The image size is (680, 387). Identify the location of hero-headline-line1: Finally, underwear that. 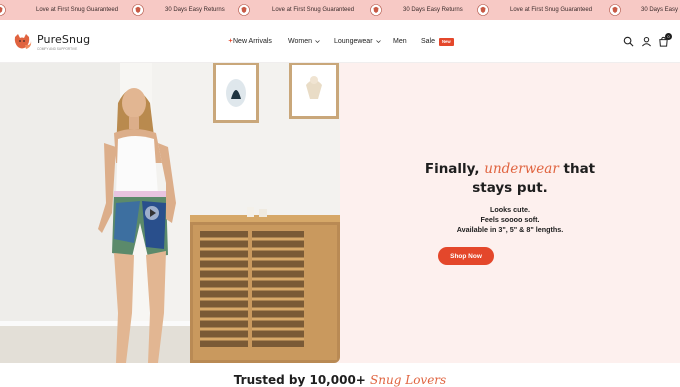
(510, 169).